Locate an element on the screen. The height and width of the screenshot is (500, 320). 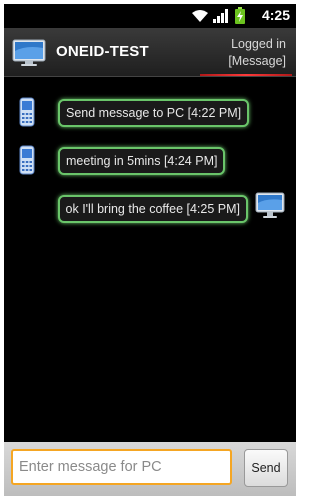
message-bubble: meeting in 5mins [4:24 PM] is located at coordinates (142, 161).